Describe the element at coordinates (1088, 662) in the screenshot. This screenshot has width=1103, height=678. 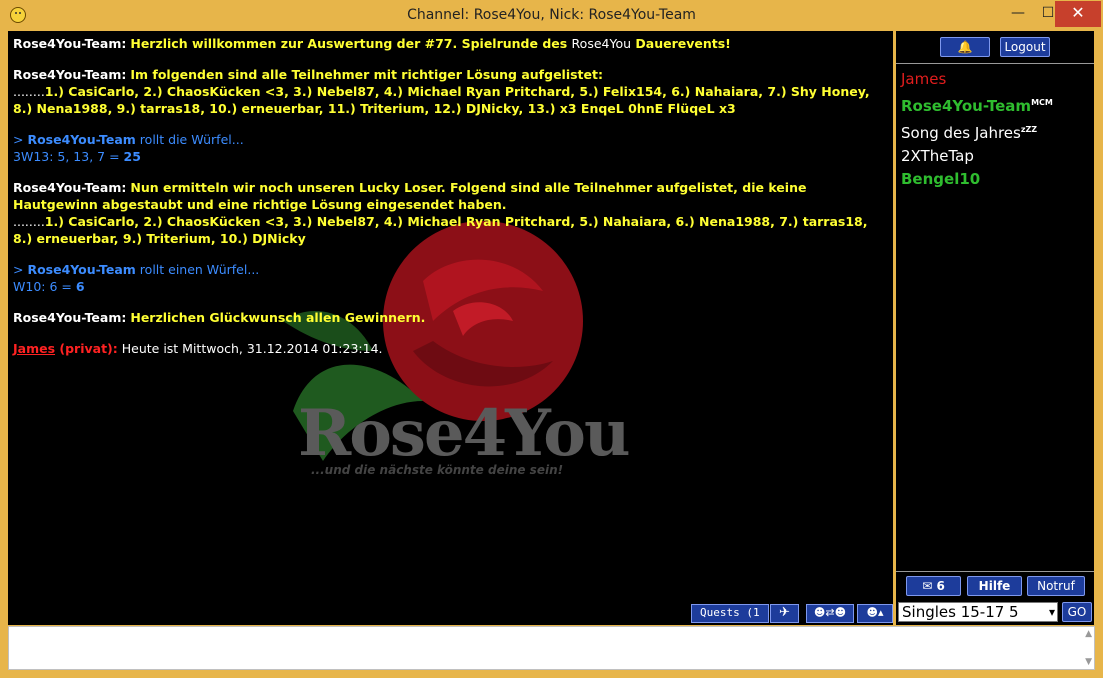
I see `scroll-down-icon: ▼` at that location.